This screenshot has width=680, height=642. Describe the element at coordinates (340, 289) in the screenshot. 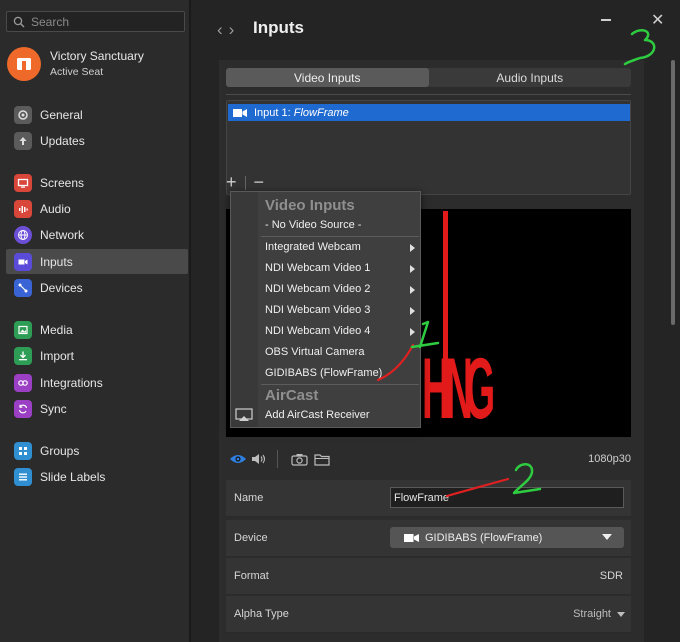

I see `menu-item-ndi-webcam-2: NDI Webcam Video 2` at that location.